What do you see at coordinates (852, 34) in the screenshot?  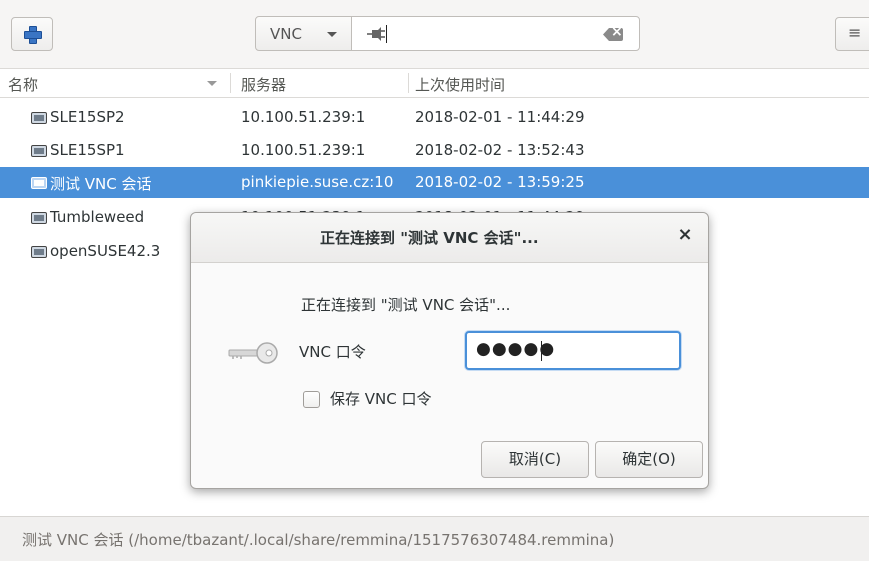 I see `main-menu-button: ≡` at bounding box center [852, 34].